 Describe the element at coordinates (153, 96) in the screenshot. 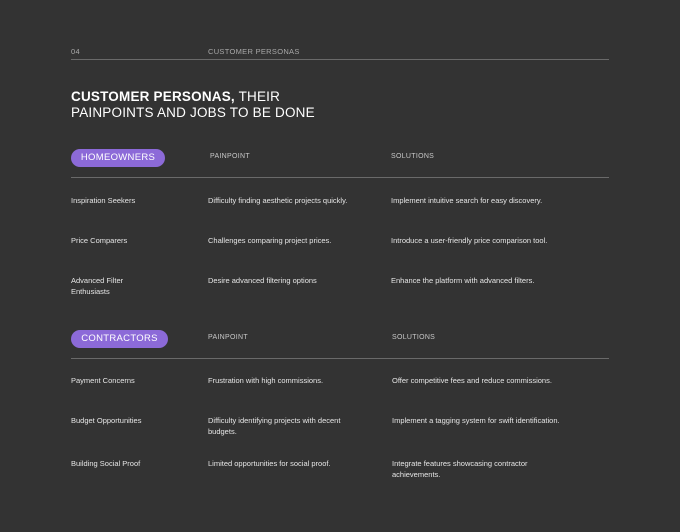

I see `title-bold: CUSTOMER PERSONAS,` at that location.